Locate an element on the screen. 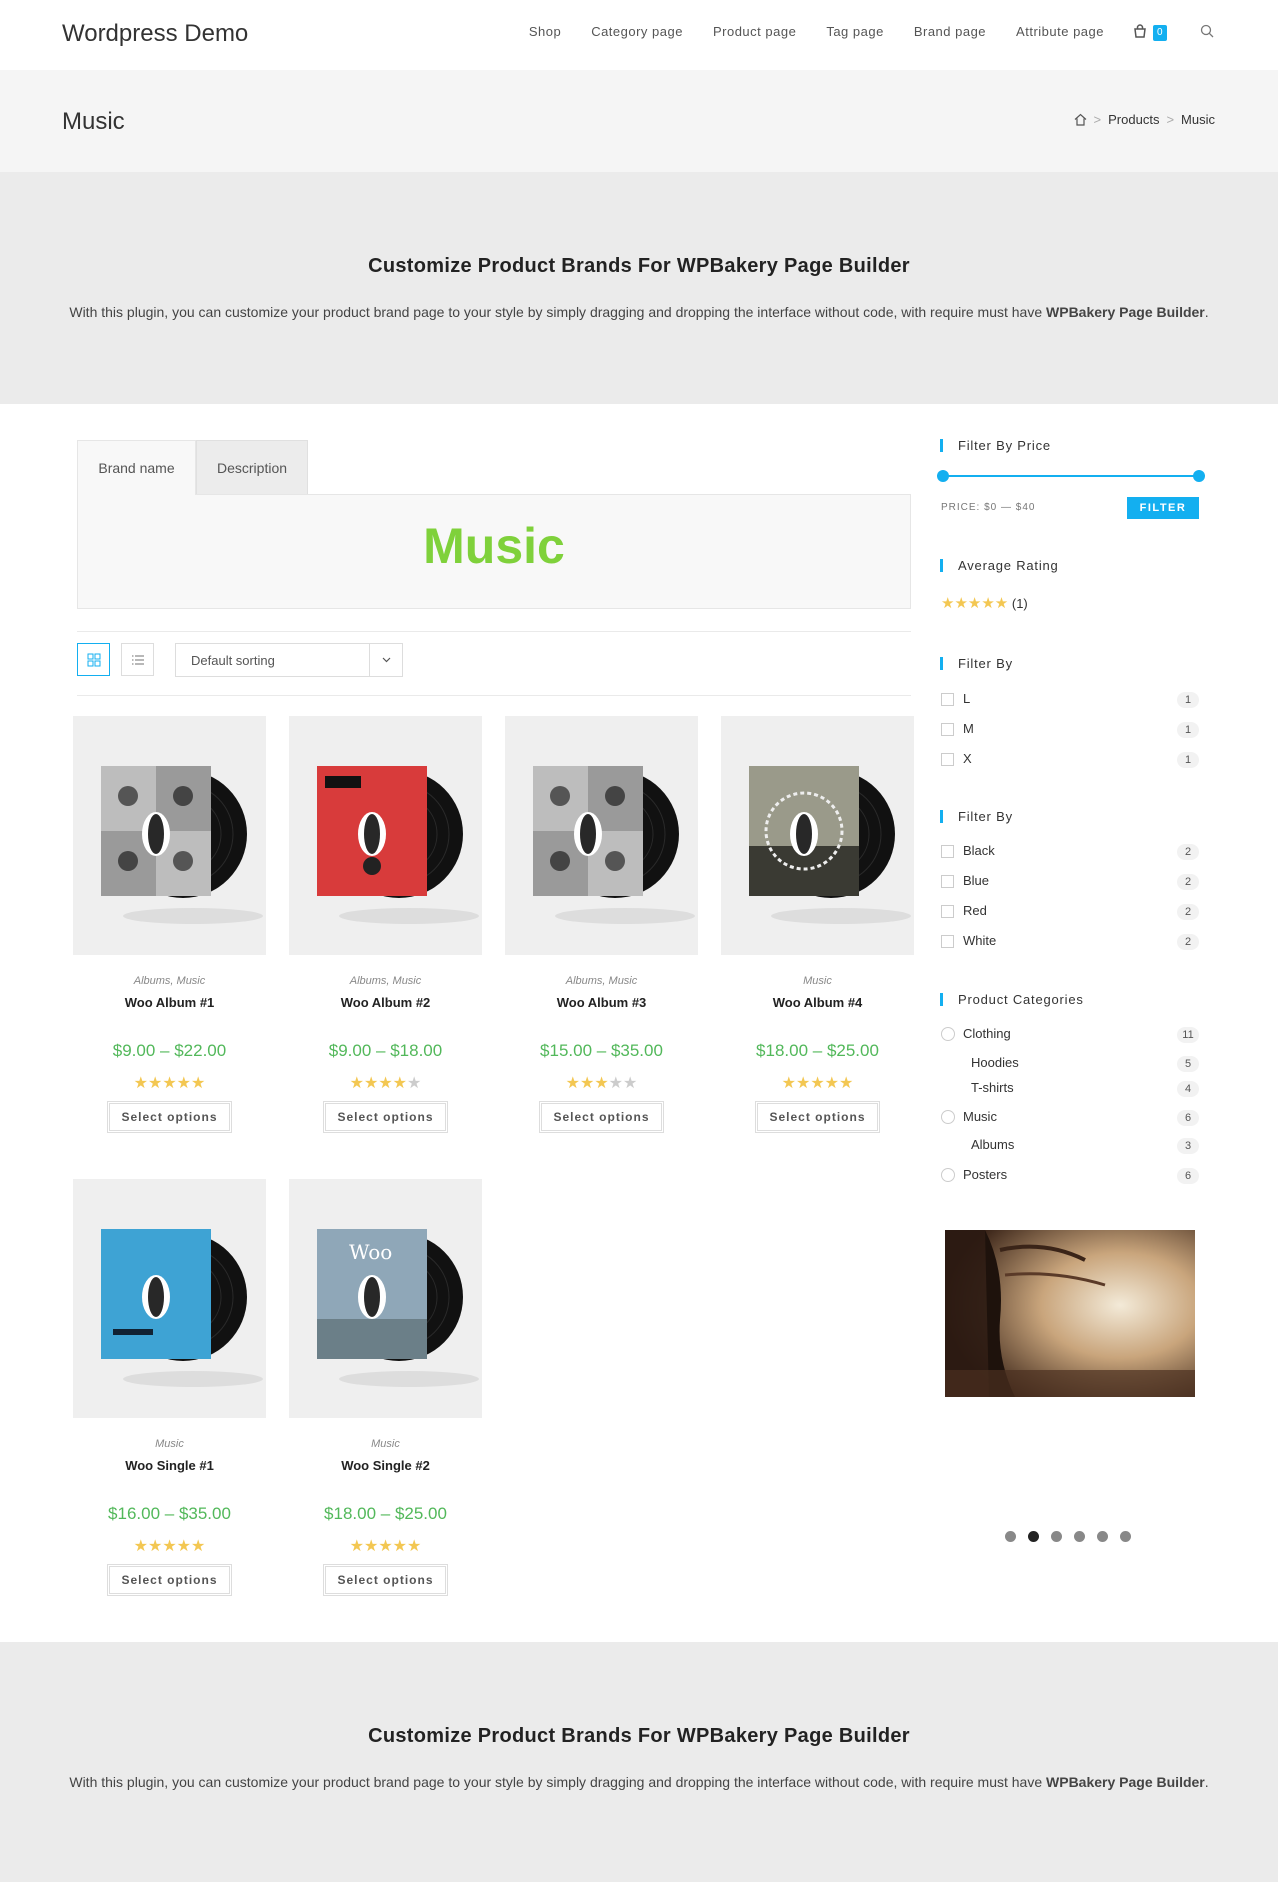 The width and height of the screenshot is (1278, 1882). page-title: Music is located at coordinates (93, 121).